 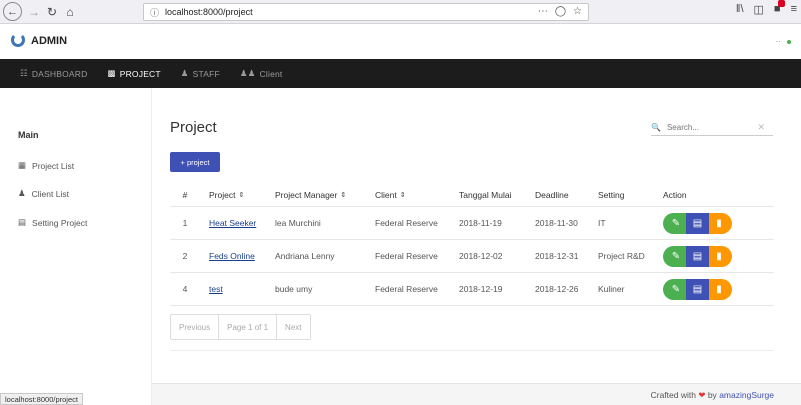 What do you see at coordinates (248, 327) in the screenshot?
I see `page-info: Page 1 of 1` at bounding box center [248, 327].